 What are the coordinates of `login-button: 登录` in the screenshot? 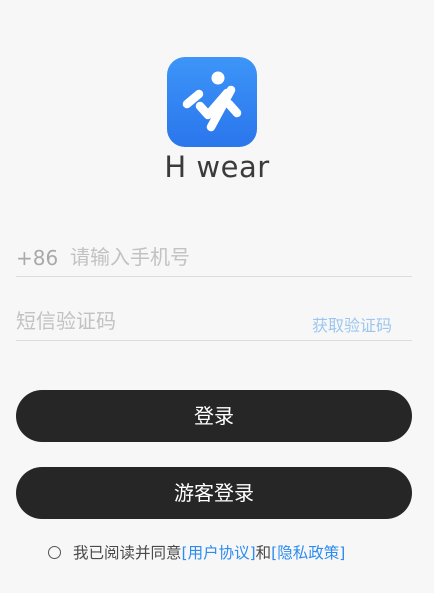 It's located at (214, 416).